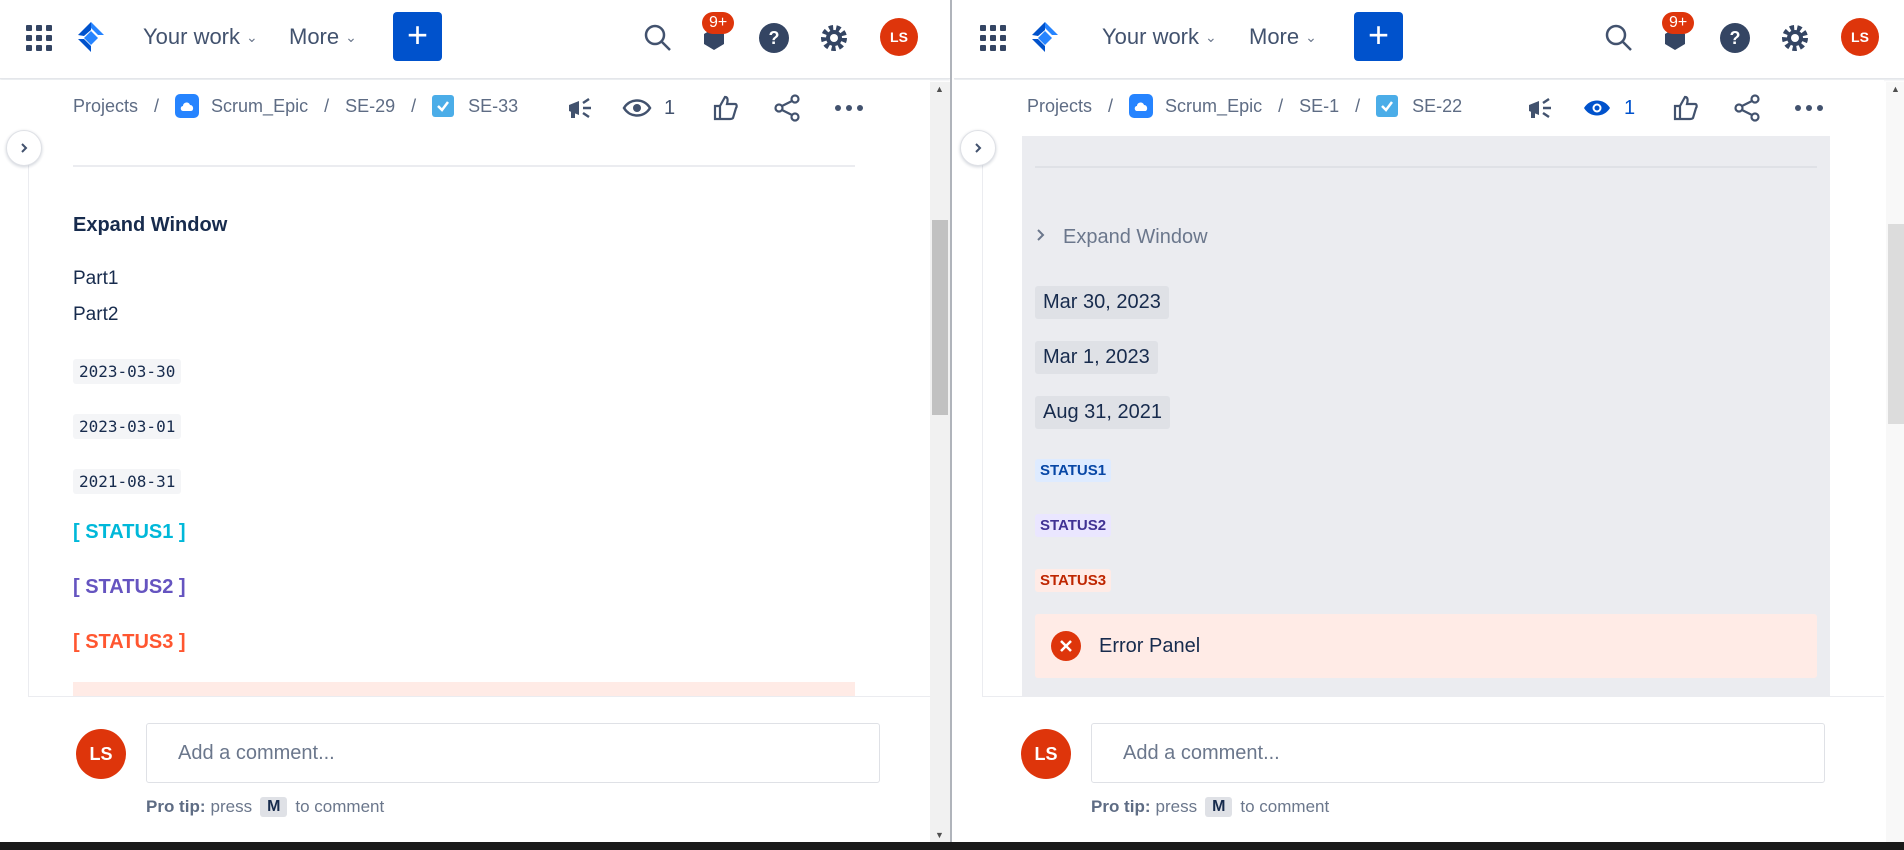  Describe the element at coordinates (1285, 806) in the screenshot. I see `pro-tip-tail: to comment` at that location.